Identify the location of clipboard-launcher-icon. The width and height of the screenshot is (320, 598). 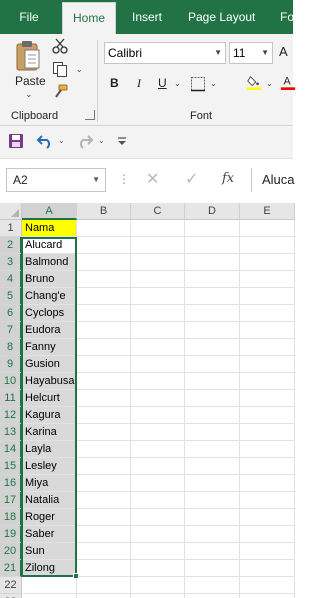
(90, 115).